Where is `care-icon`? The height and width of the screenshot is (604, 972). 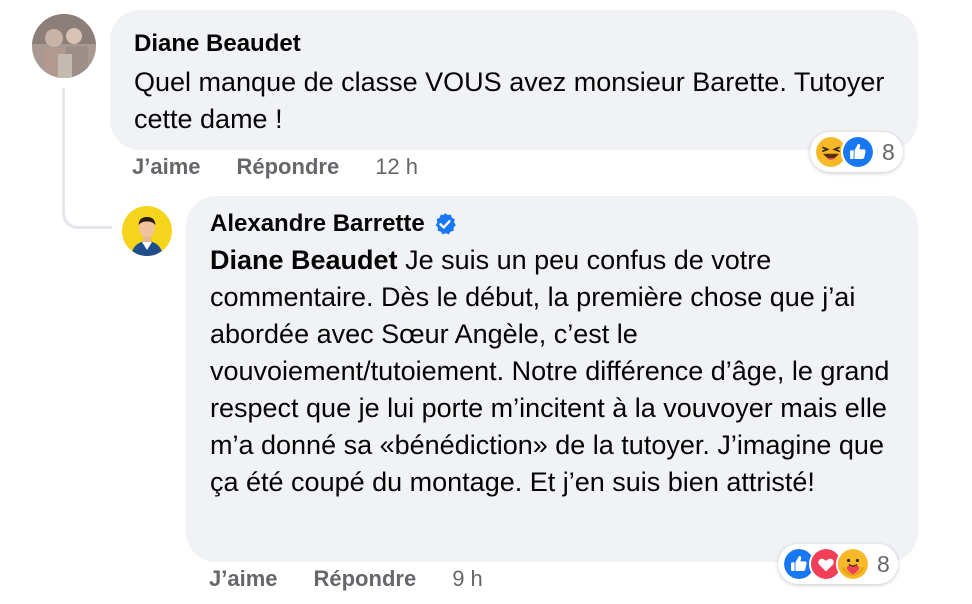 care-icon is located at coordinates (853, 564).